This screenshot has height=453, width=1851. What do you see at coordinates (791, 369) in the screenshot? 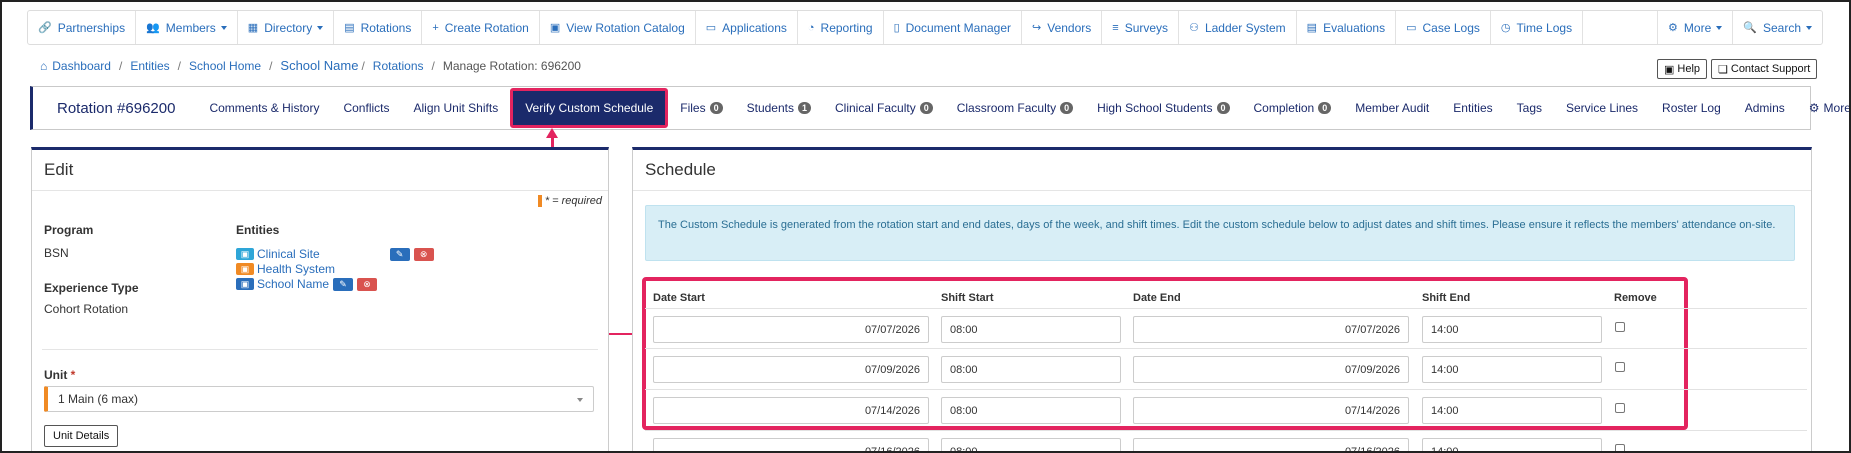
I see `date-start-input: 07/09/2026` at bounding box center [791, 369].